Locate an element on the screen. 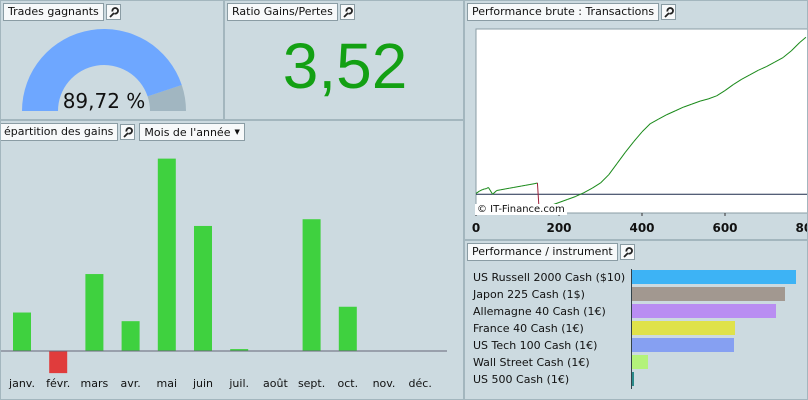 This screenshot has width=808, height=400. month-label: déc. is located at coordinates (420, 383).